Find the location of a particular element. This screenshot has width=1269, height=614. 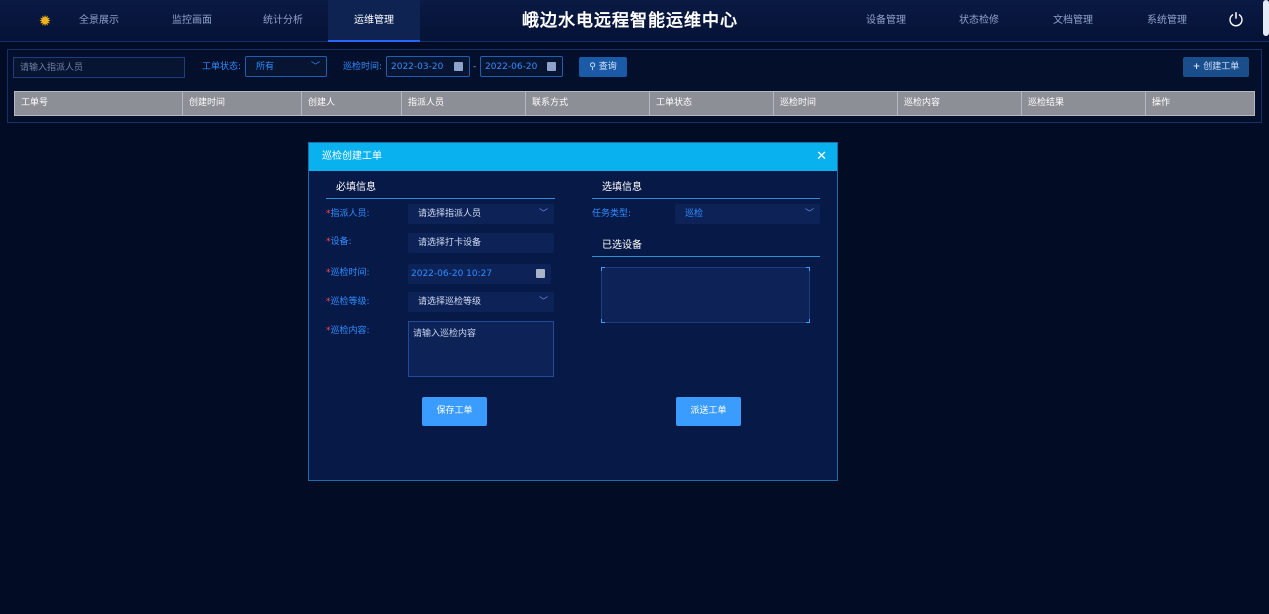

task-type-value: 巡检 is located at coordinates (694, 214).